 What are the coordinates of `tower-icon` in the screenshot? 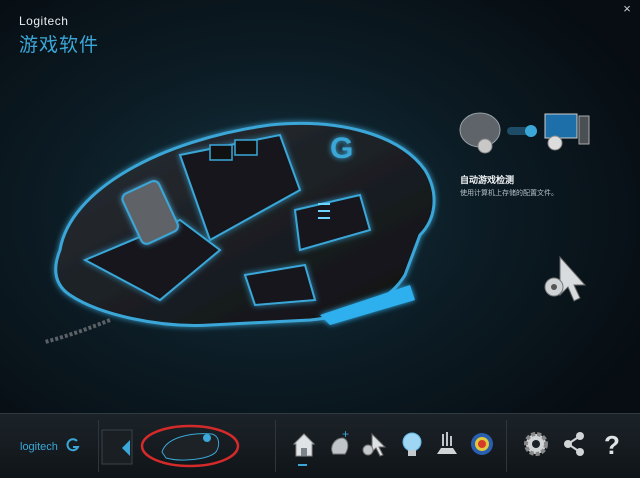 It's located at (584, 130).